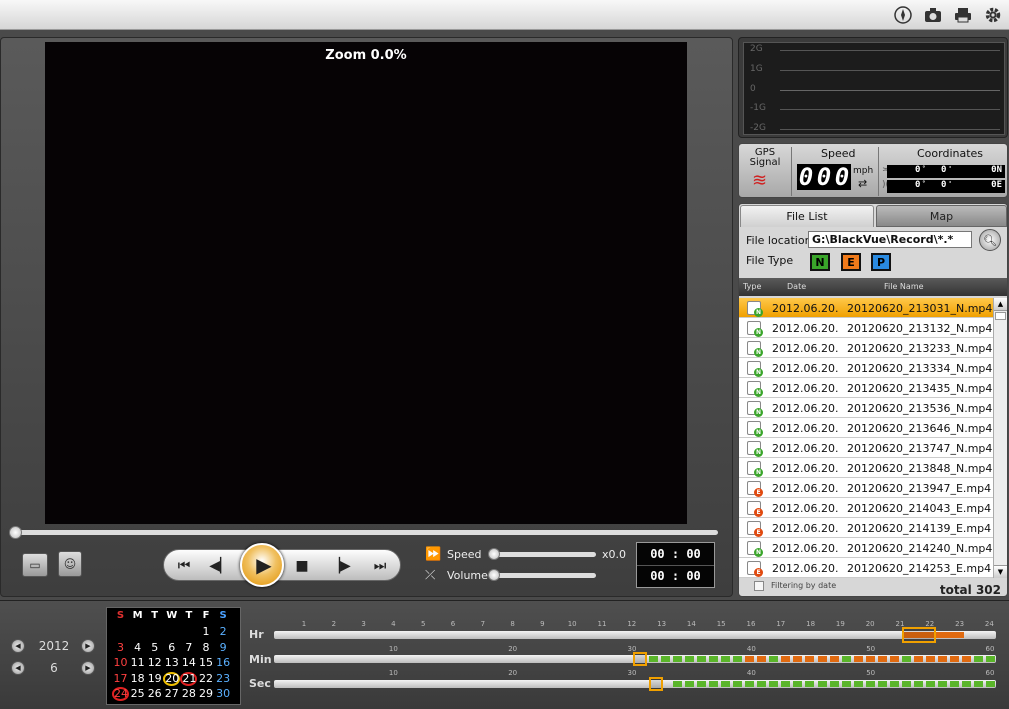 The height and width of the screenshot is (709, 1009). Describe the element at coordinates (866, 408) in the screenshot. I see `table-row: N 2012.06.20. 20120620_213536_N.mp4` at that location.